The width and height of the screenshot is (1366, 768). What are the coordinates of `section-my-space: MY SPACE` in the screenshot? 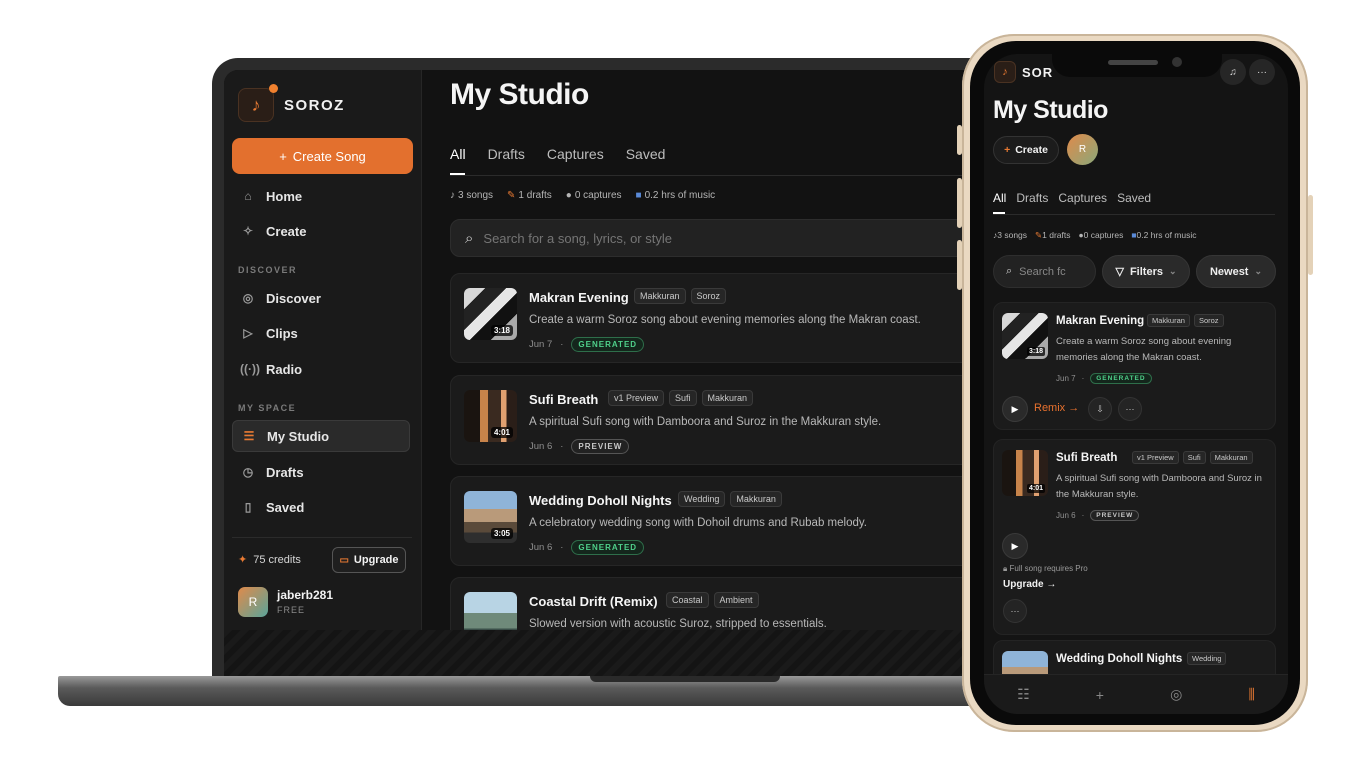 It's located at (267, 408).